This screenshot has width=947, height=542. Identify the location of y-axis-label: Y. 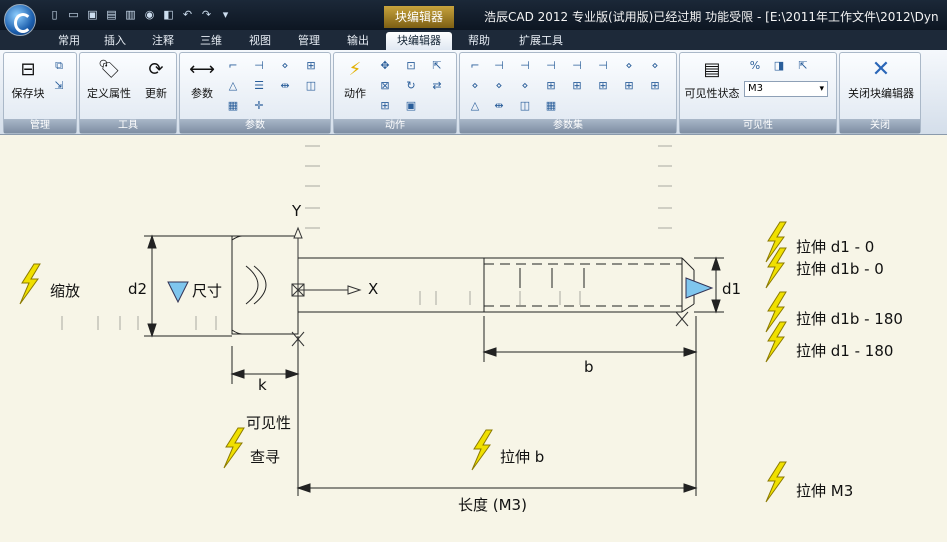
(297, 211).